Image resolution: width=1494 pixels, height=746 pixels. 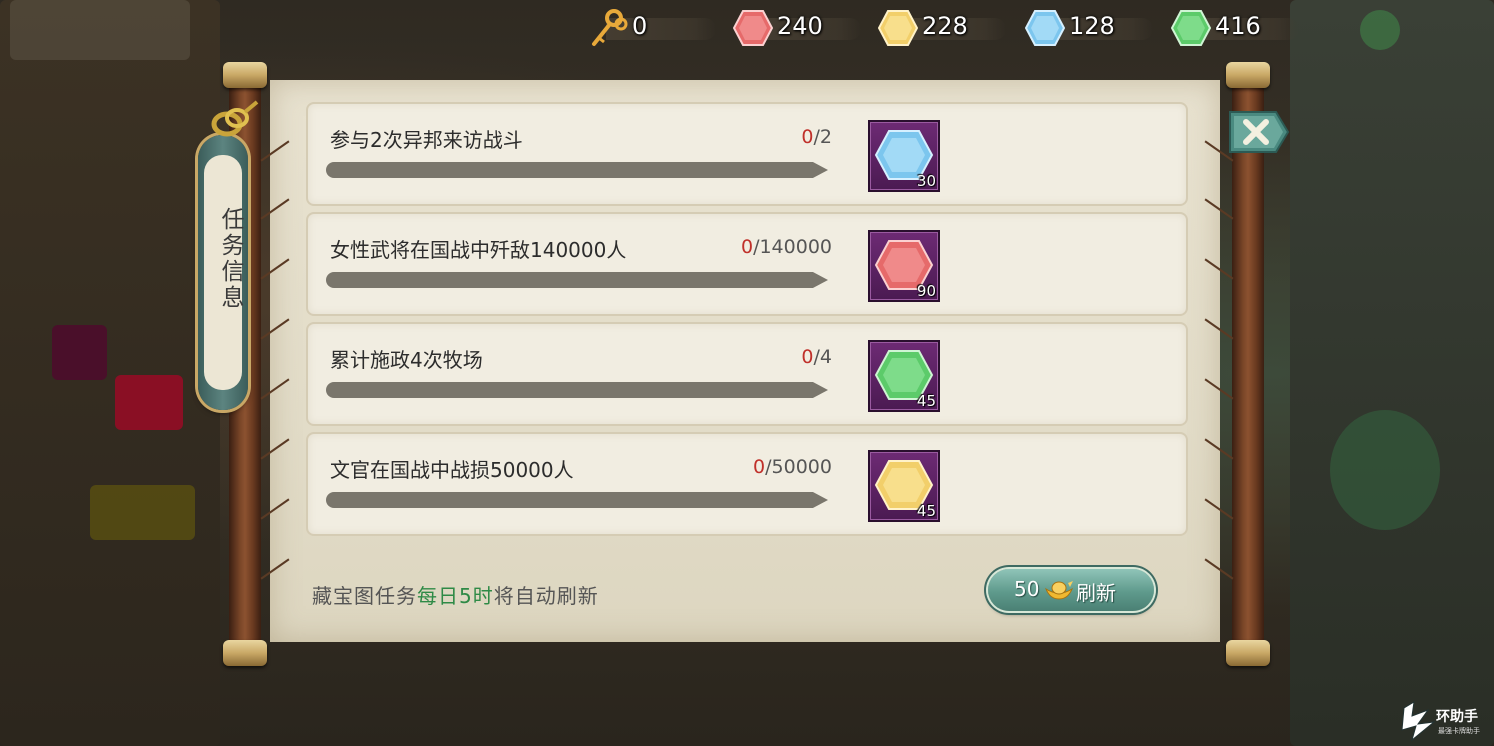 What do you see at coordinates (1059, 590) in the screenshot?
I see `gold-ingot-icon` at bounding box center [1059, 590].